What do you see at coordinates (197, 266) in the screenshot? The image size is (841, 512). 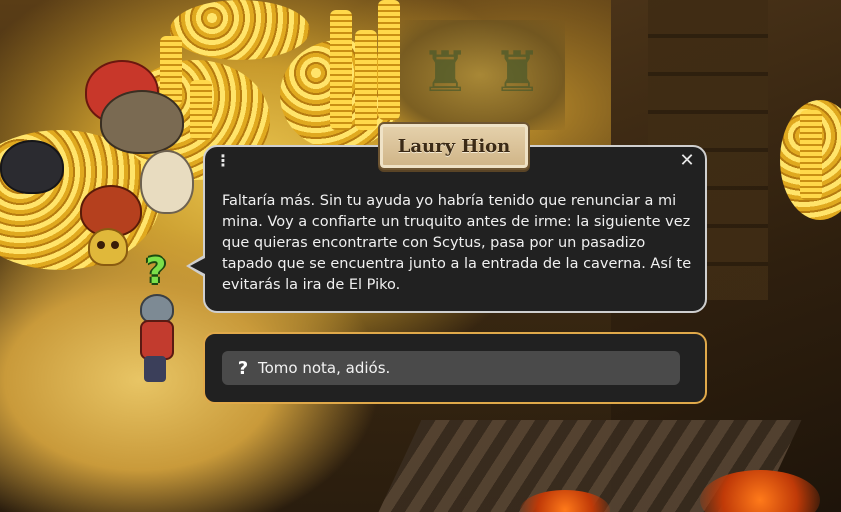 I see `speech-bubble-tail-inner` at bounding box center [197, 266].